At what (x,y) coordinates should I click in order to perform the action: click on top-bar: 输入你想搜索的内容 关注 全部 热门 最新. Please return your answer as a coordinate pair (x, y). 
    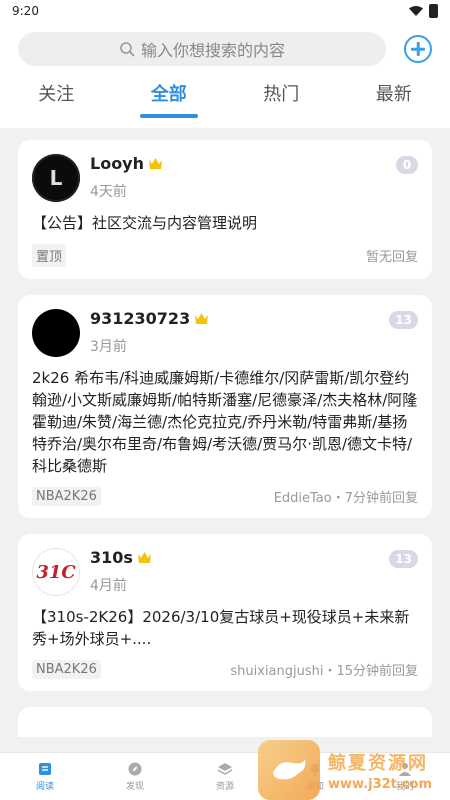
    Looking at the image, I should click on (225, 75).